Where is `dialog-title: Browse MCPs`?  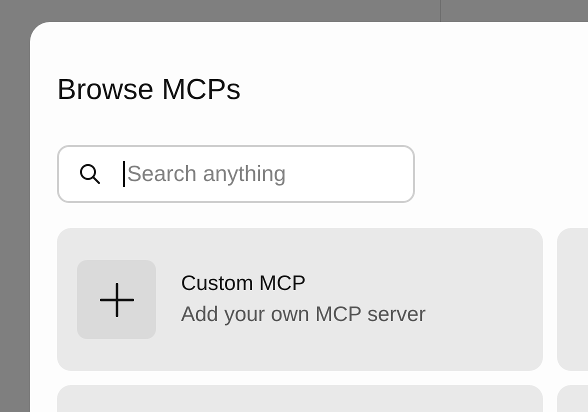 dialog-title: Browse MCPs is located at coordinates (149, 90).